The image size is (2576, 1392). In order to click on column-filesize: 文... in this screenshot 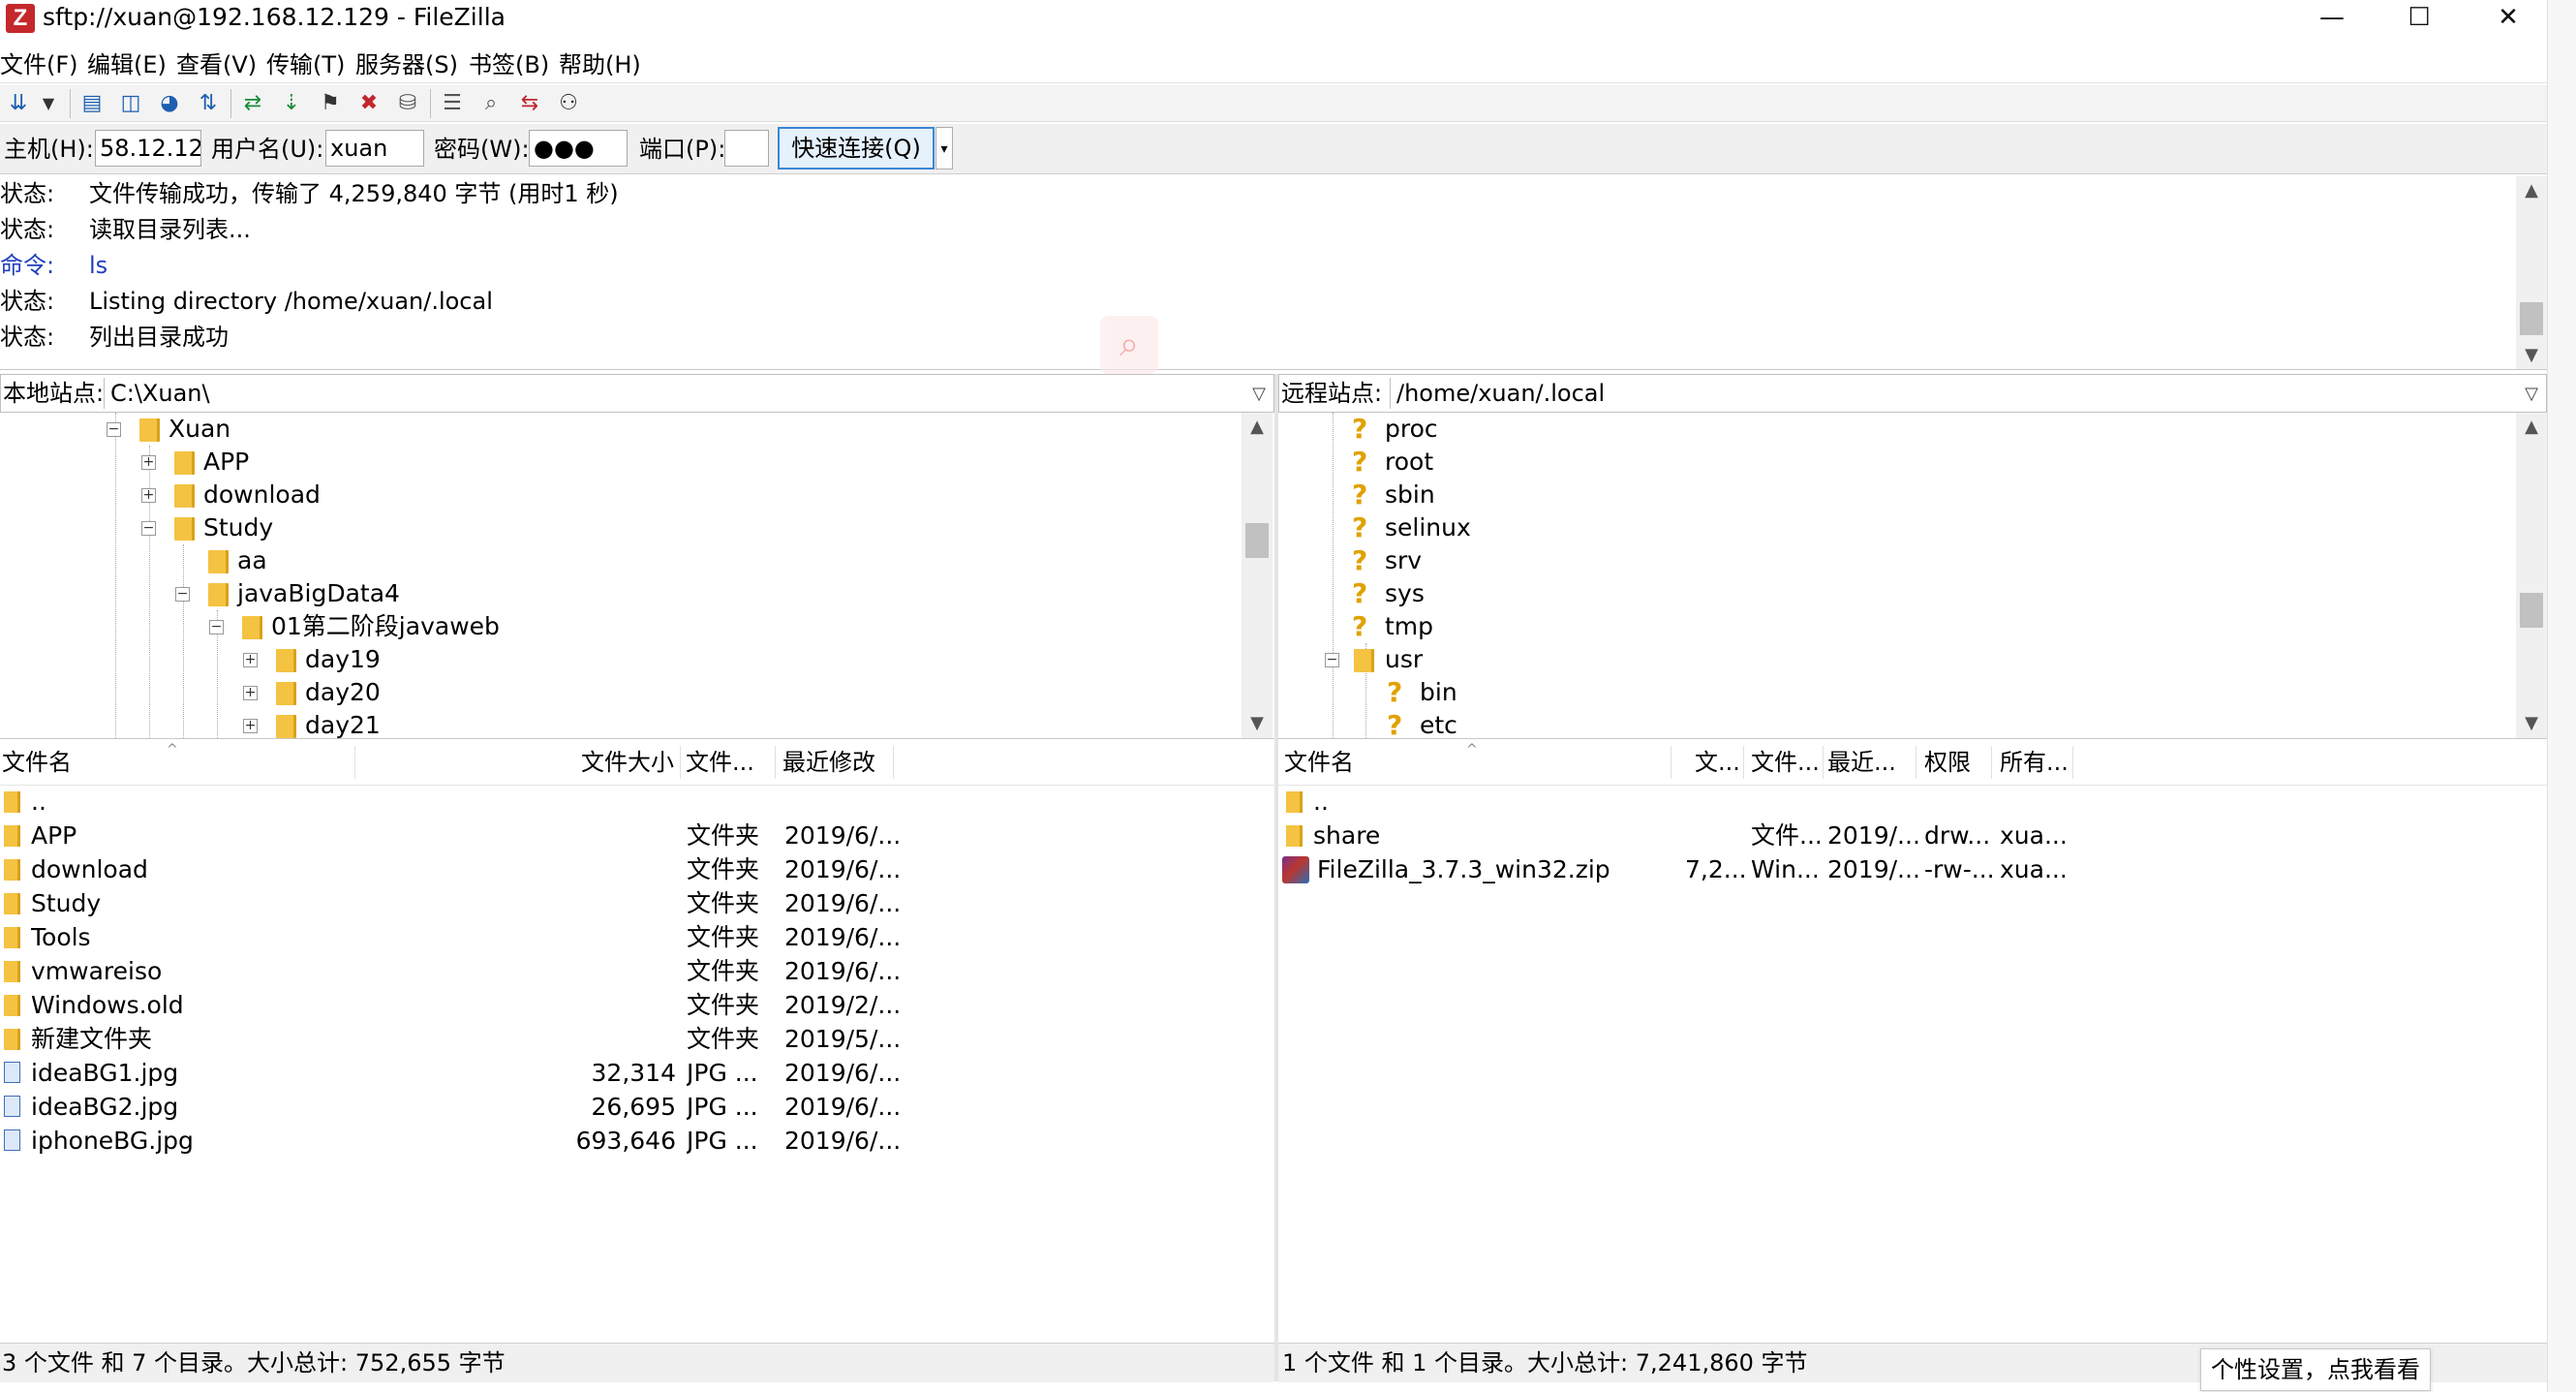, I will do `click(1724, 762)`.